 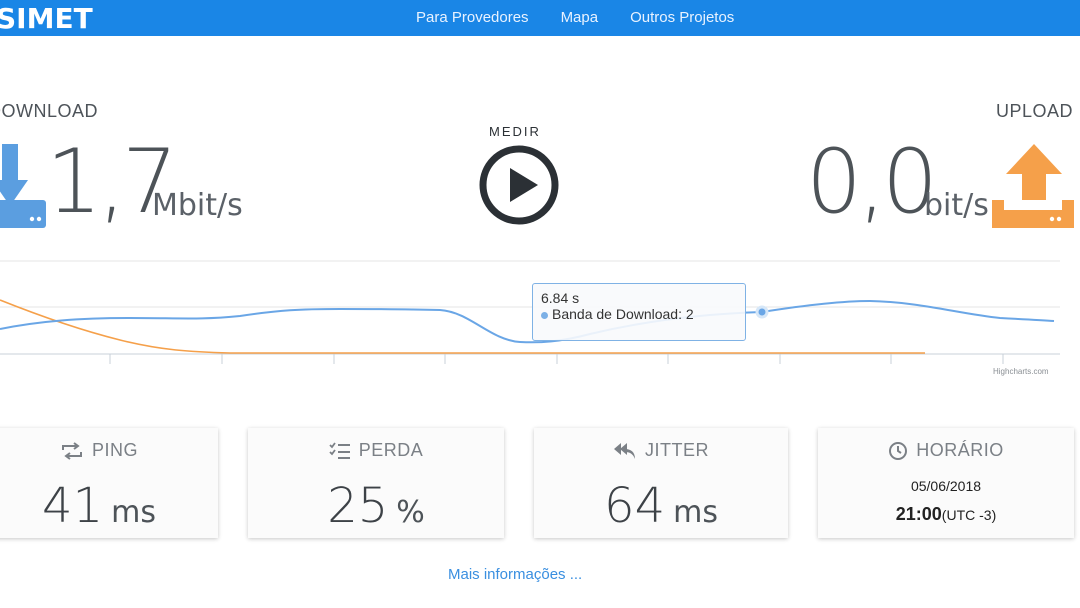 I want to click on jitter-unit: ms, so click(x=695, y=512).